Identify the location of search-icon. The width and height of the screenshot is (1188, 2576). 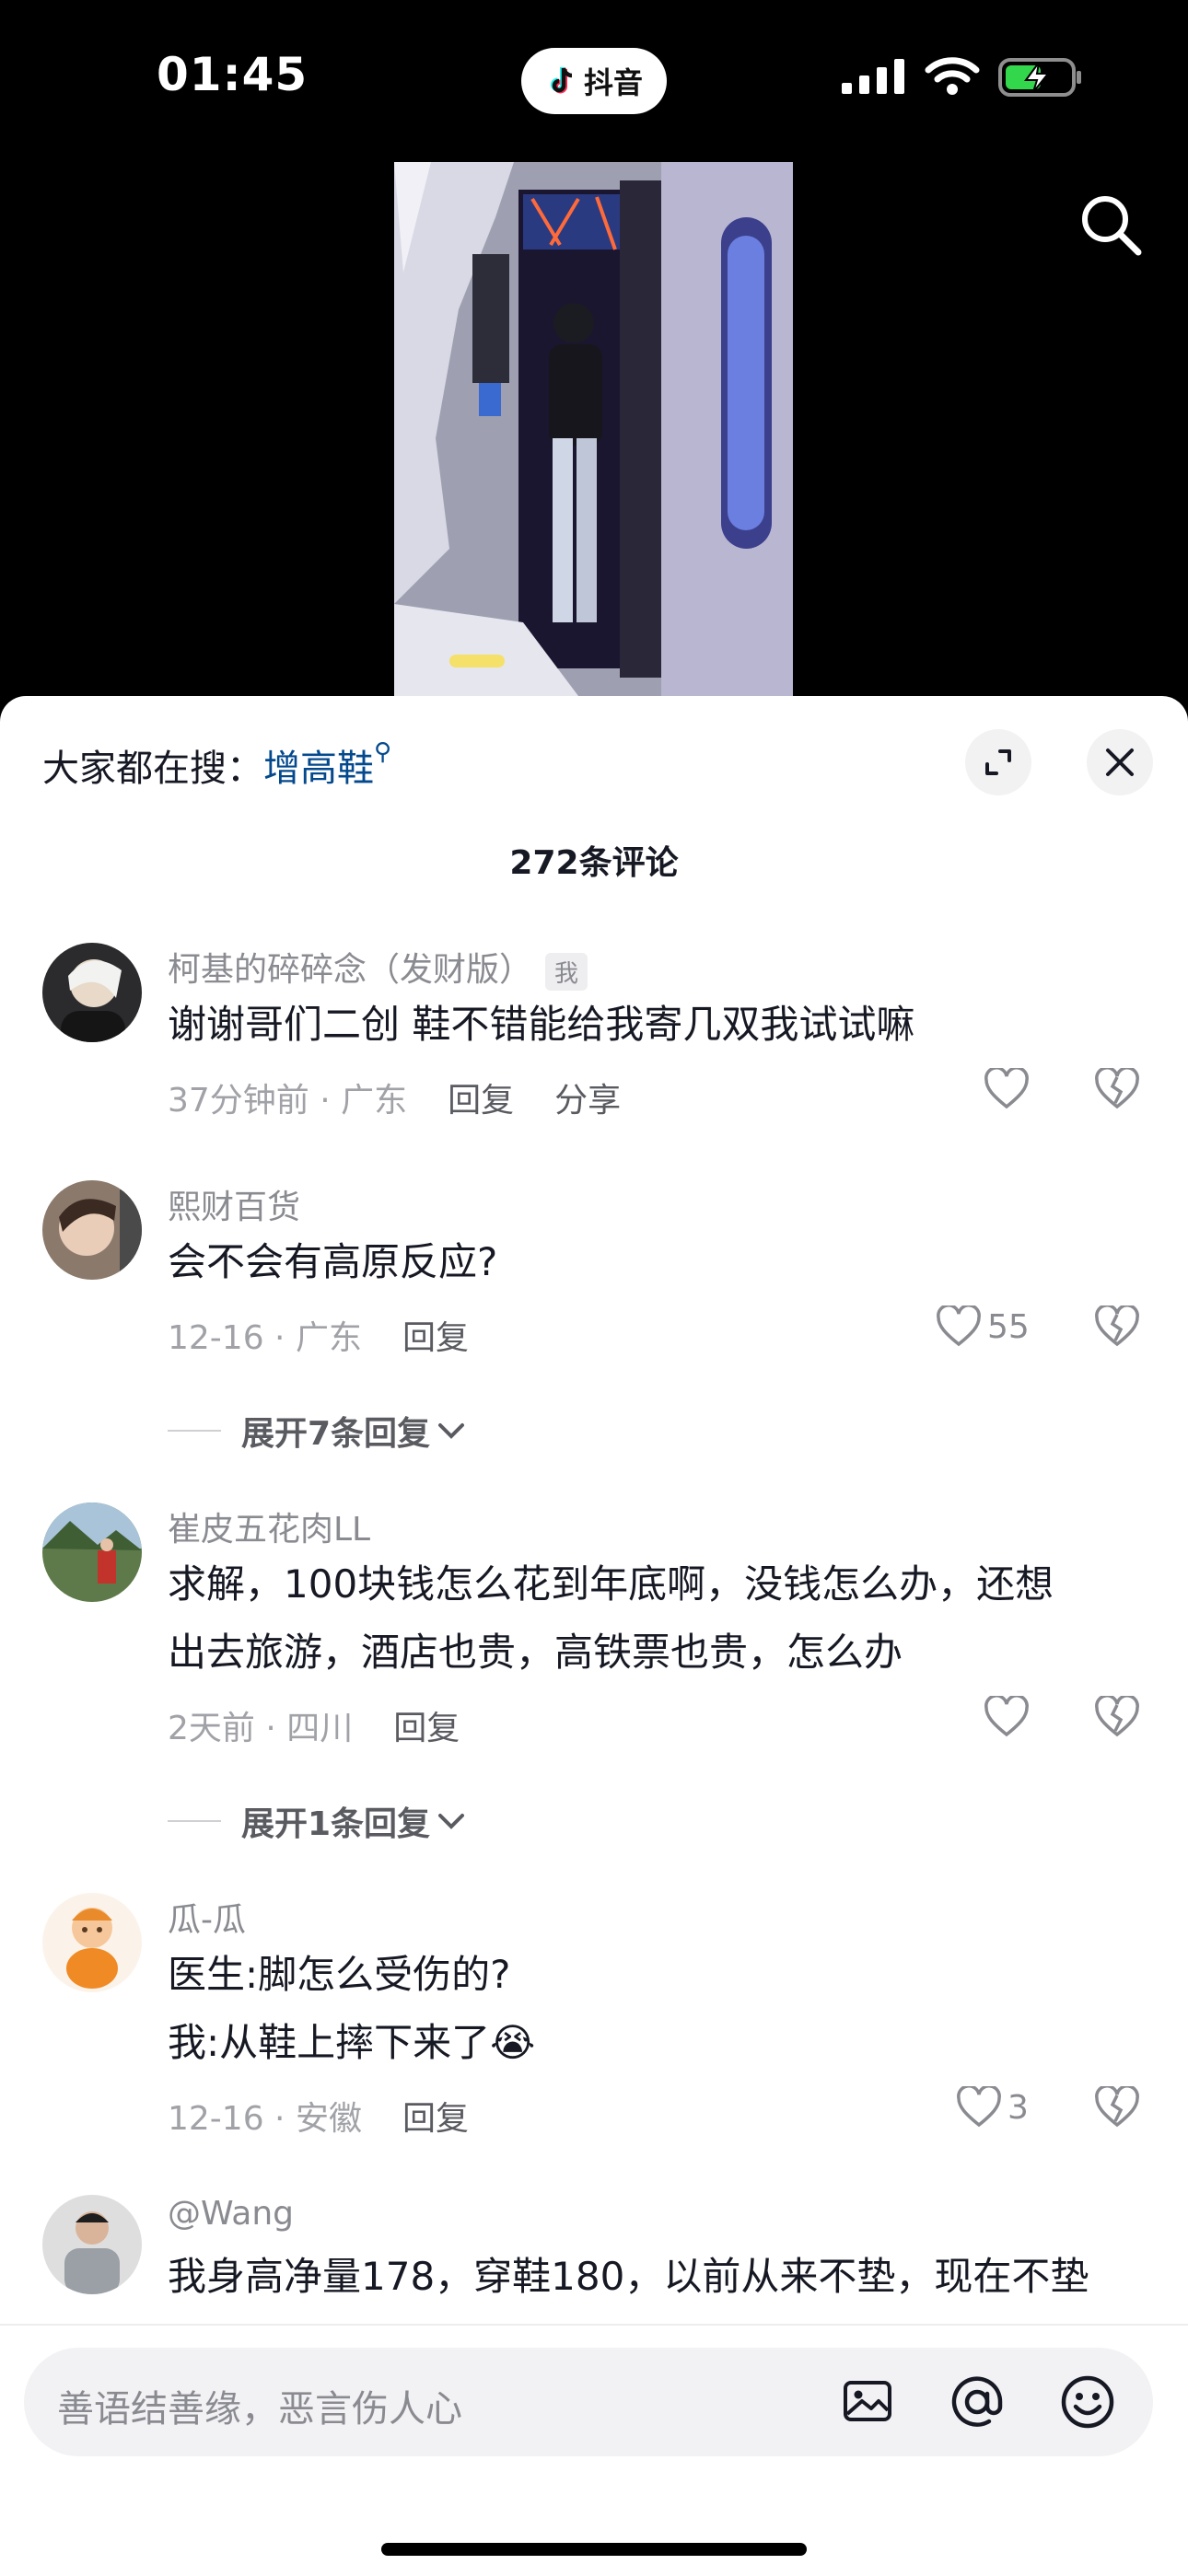
(1110, 224).